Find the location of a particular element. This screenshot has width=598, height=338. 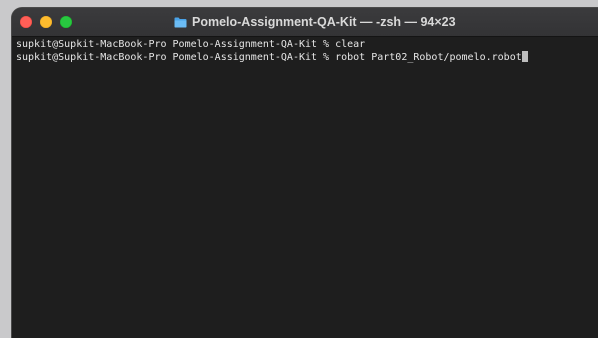

close-button is located at coordinates (26, 22).